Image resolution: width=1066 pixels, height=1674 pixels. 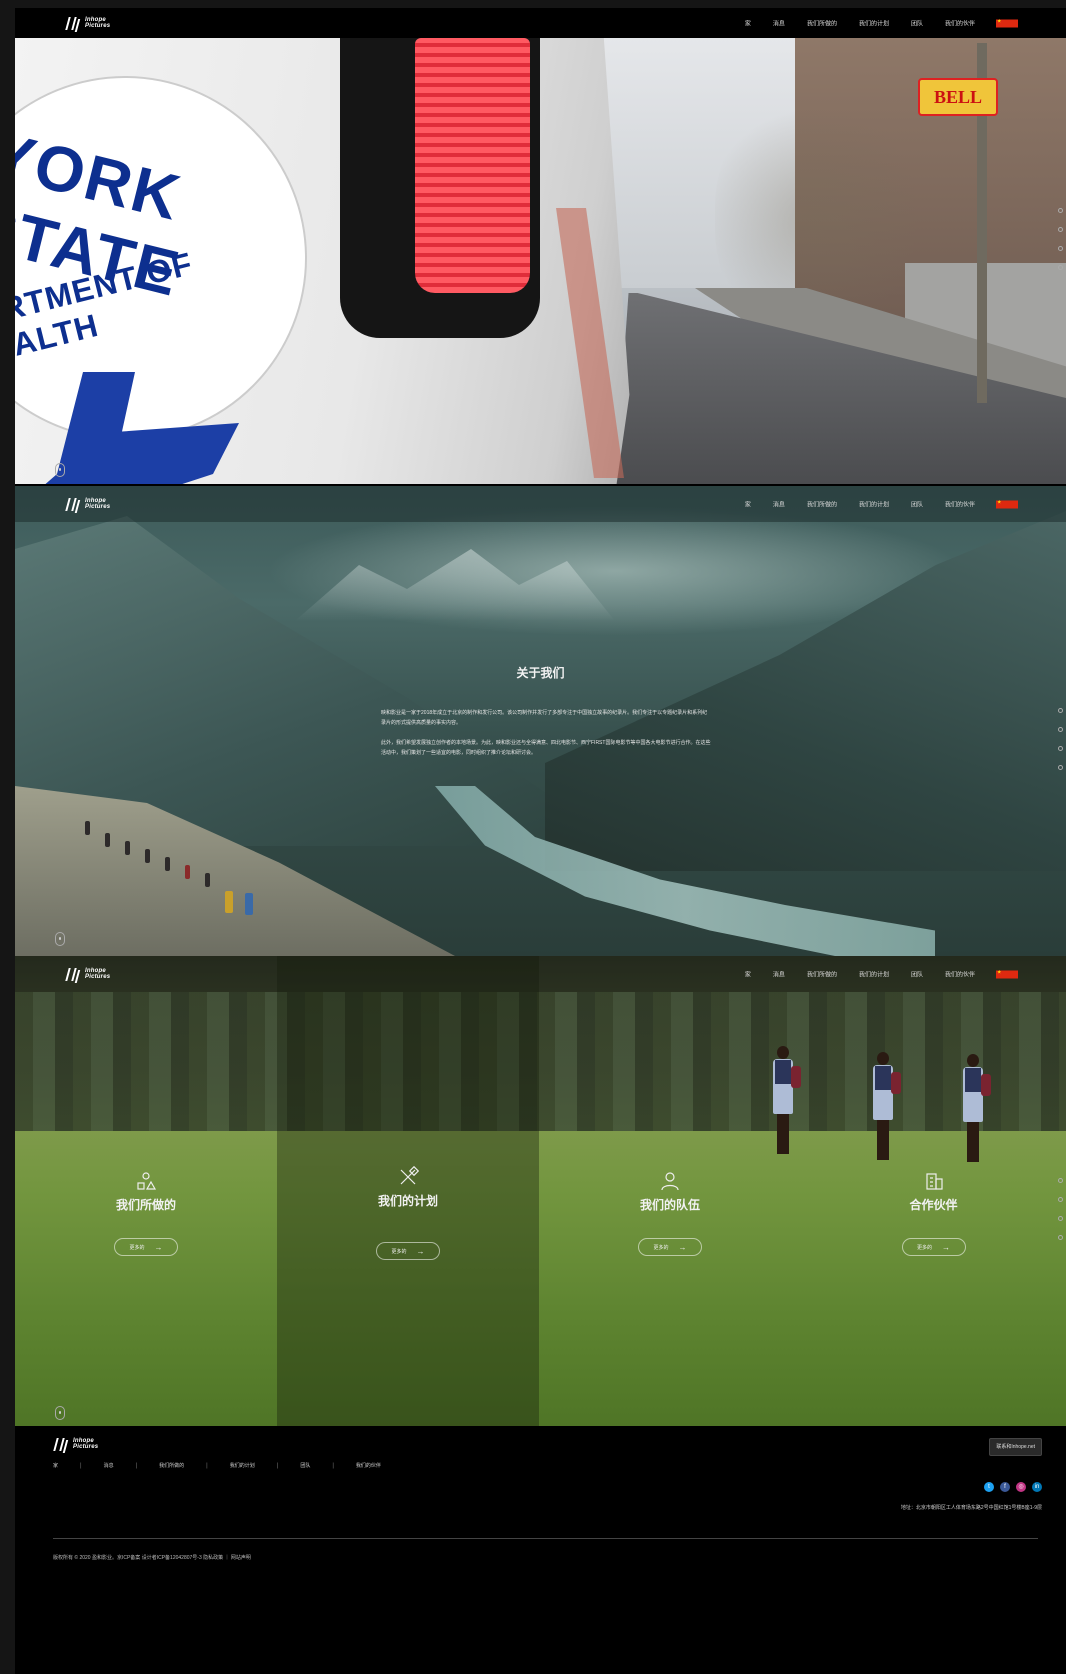 What do you see at coordinates (934, 1181) in the screenshot?
I see `building-icon` at bounding box center [934, 1181].